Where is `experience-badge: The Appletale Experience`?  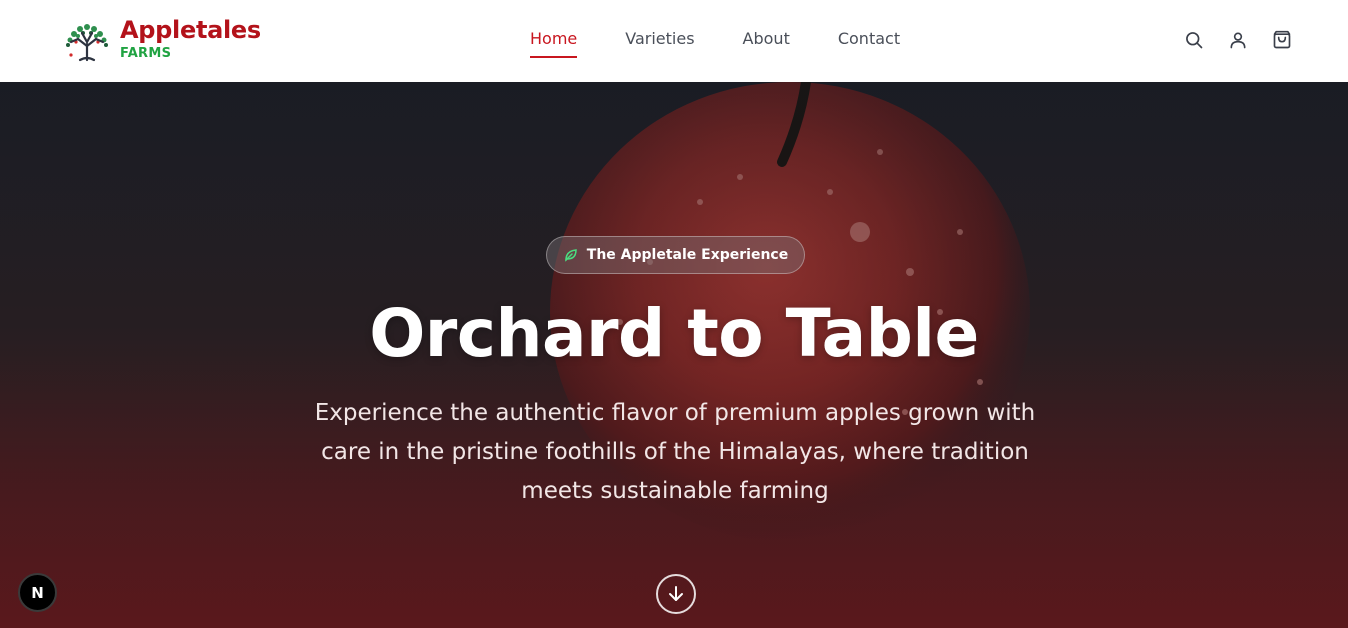
experience-badge: The Appletale Experience is located at coordinates (675, 255).